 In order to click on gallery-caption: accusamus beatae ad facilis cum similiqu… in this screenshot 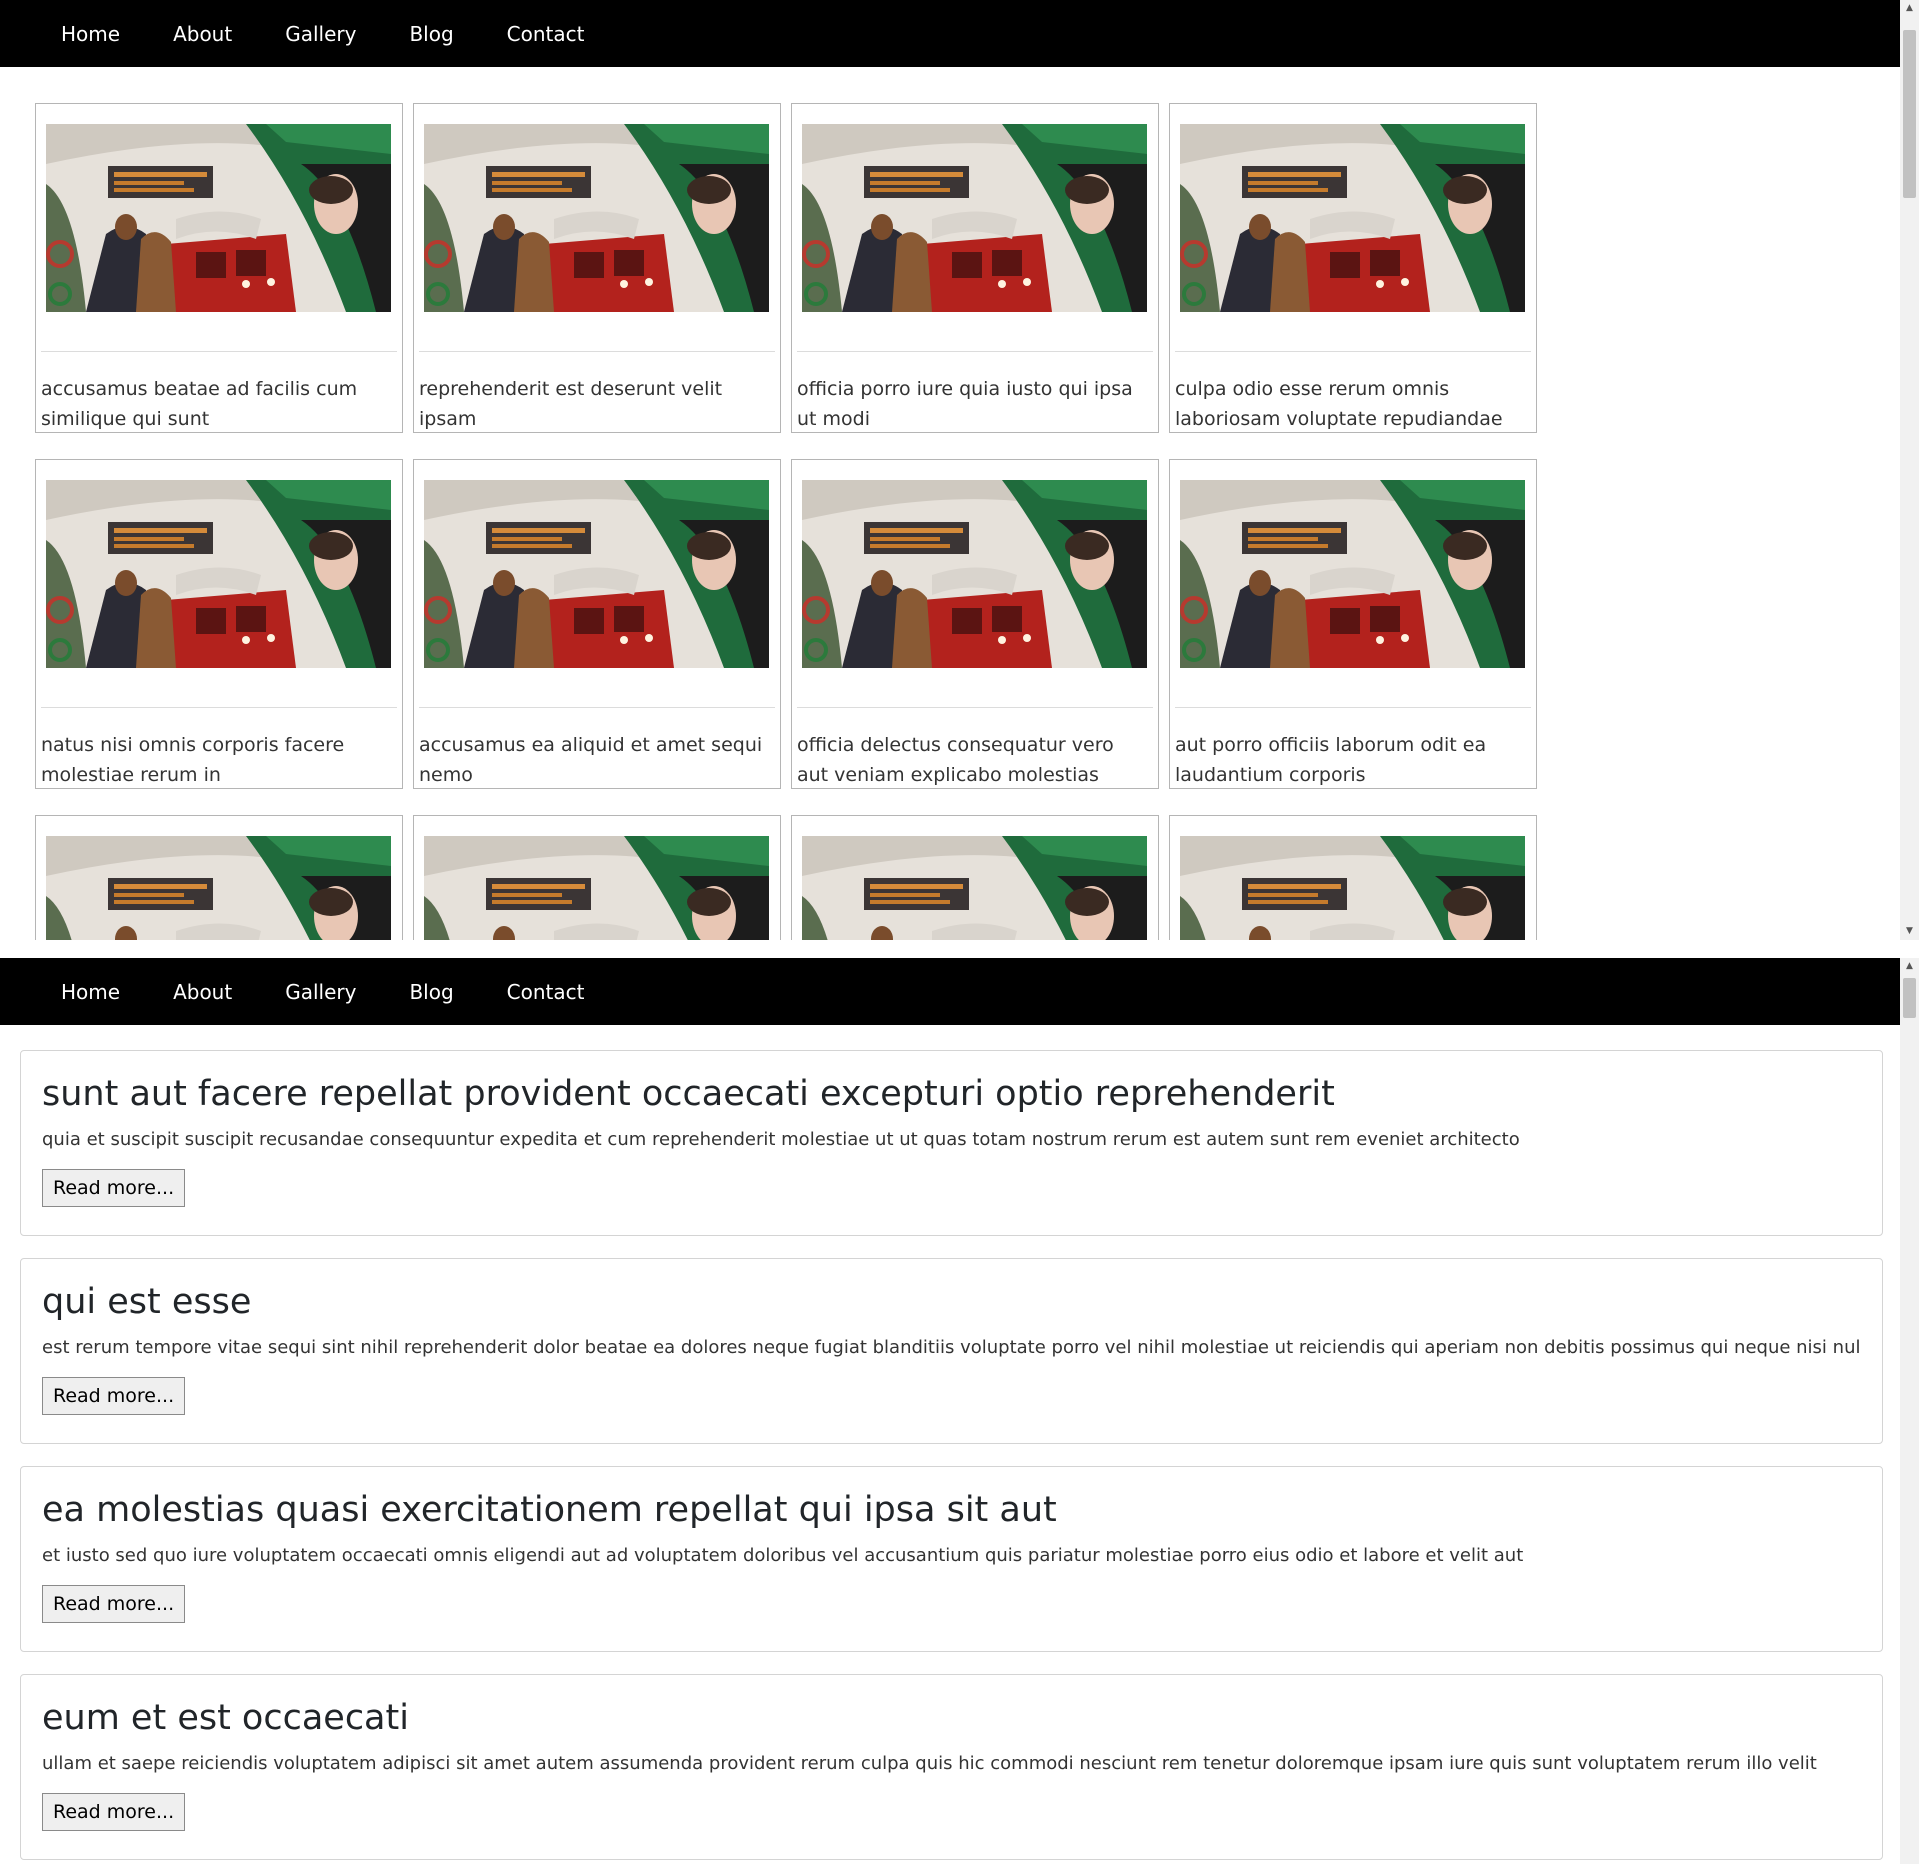, I will do `click(199, 404)`.